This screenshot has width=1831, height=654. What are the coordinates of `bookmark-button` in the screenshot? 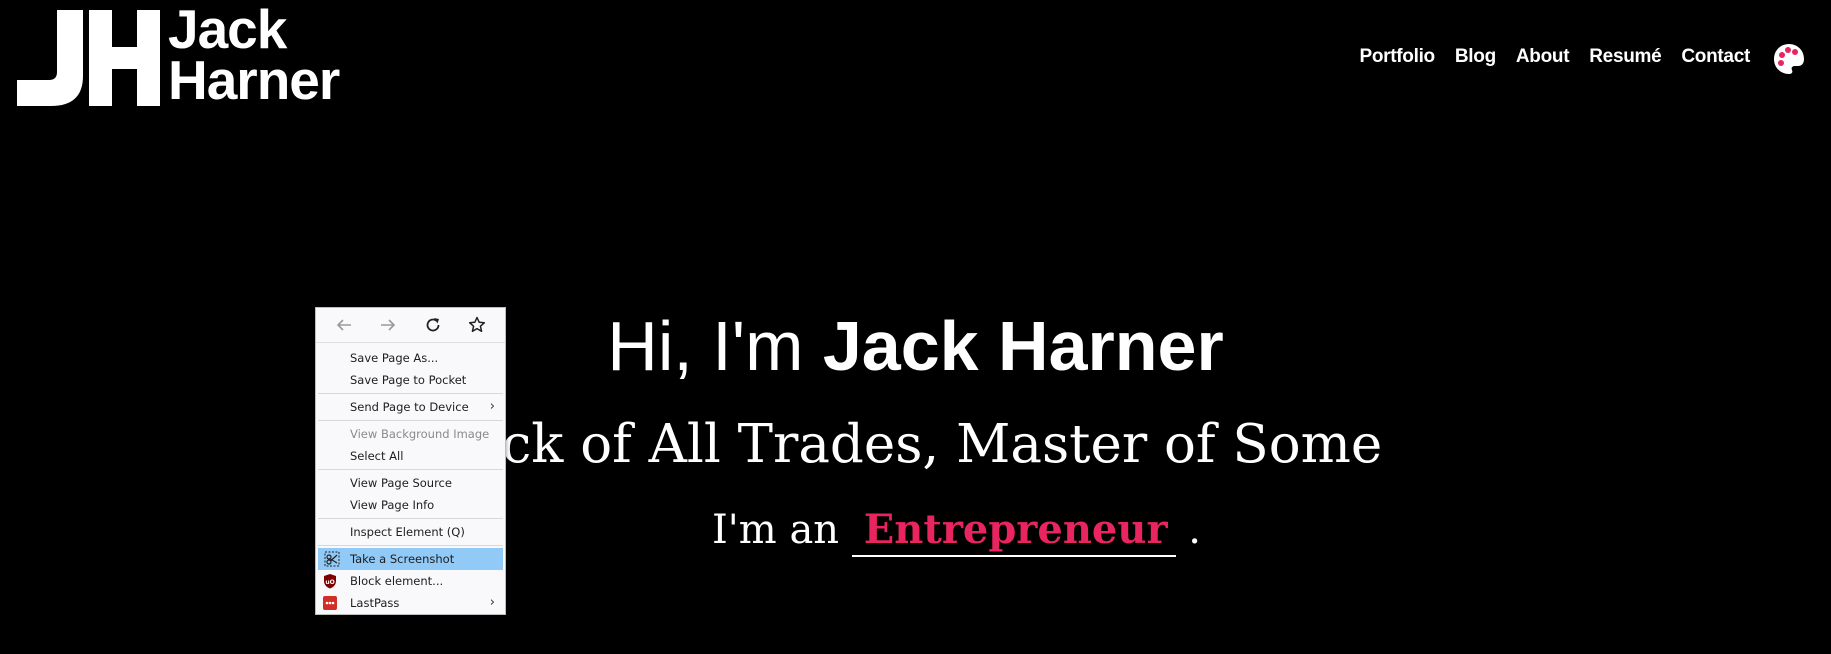 It's located at (477, 325).